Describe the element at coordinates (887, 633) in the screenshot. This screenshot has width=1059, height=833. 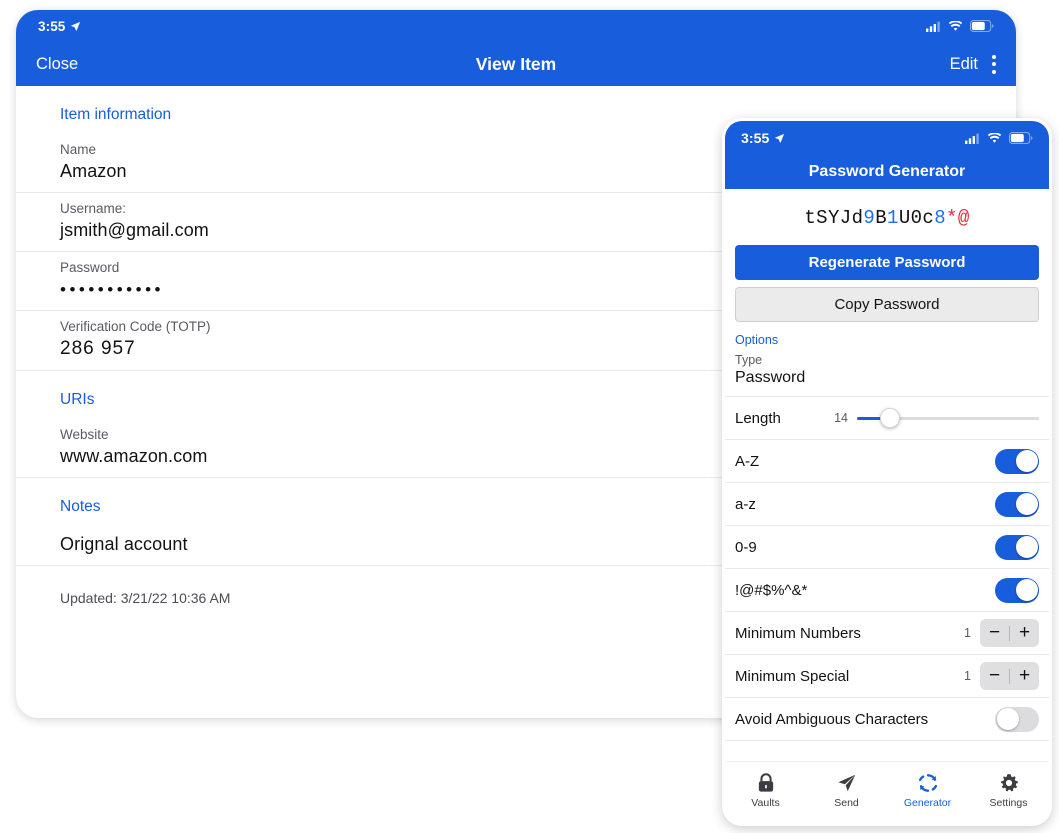
I see `stepper-row-0: Minimum Numbers 1− +` at that location.